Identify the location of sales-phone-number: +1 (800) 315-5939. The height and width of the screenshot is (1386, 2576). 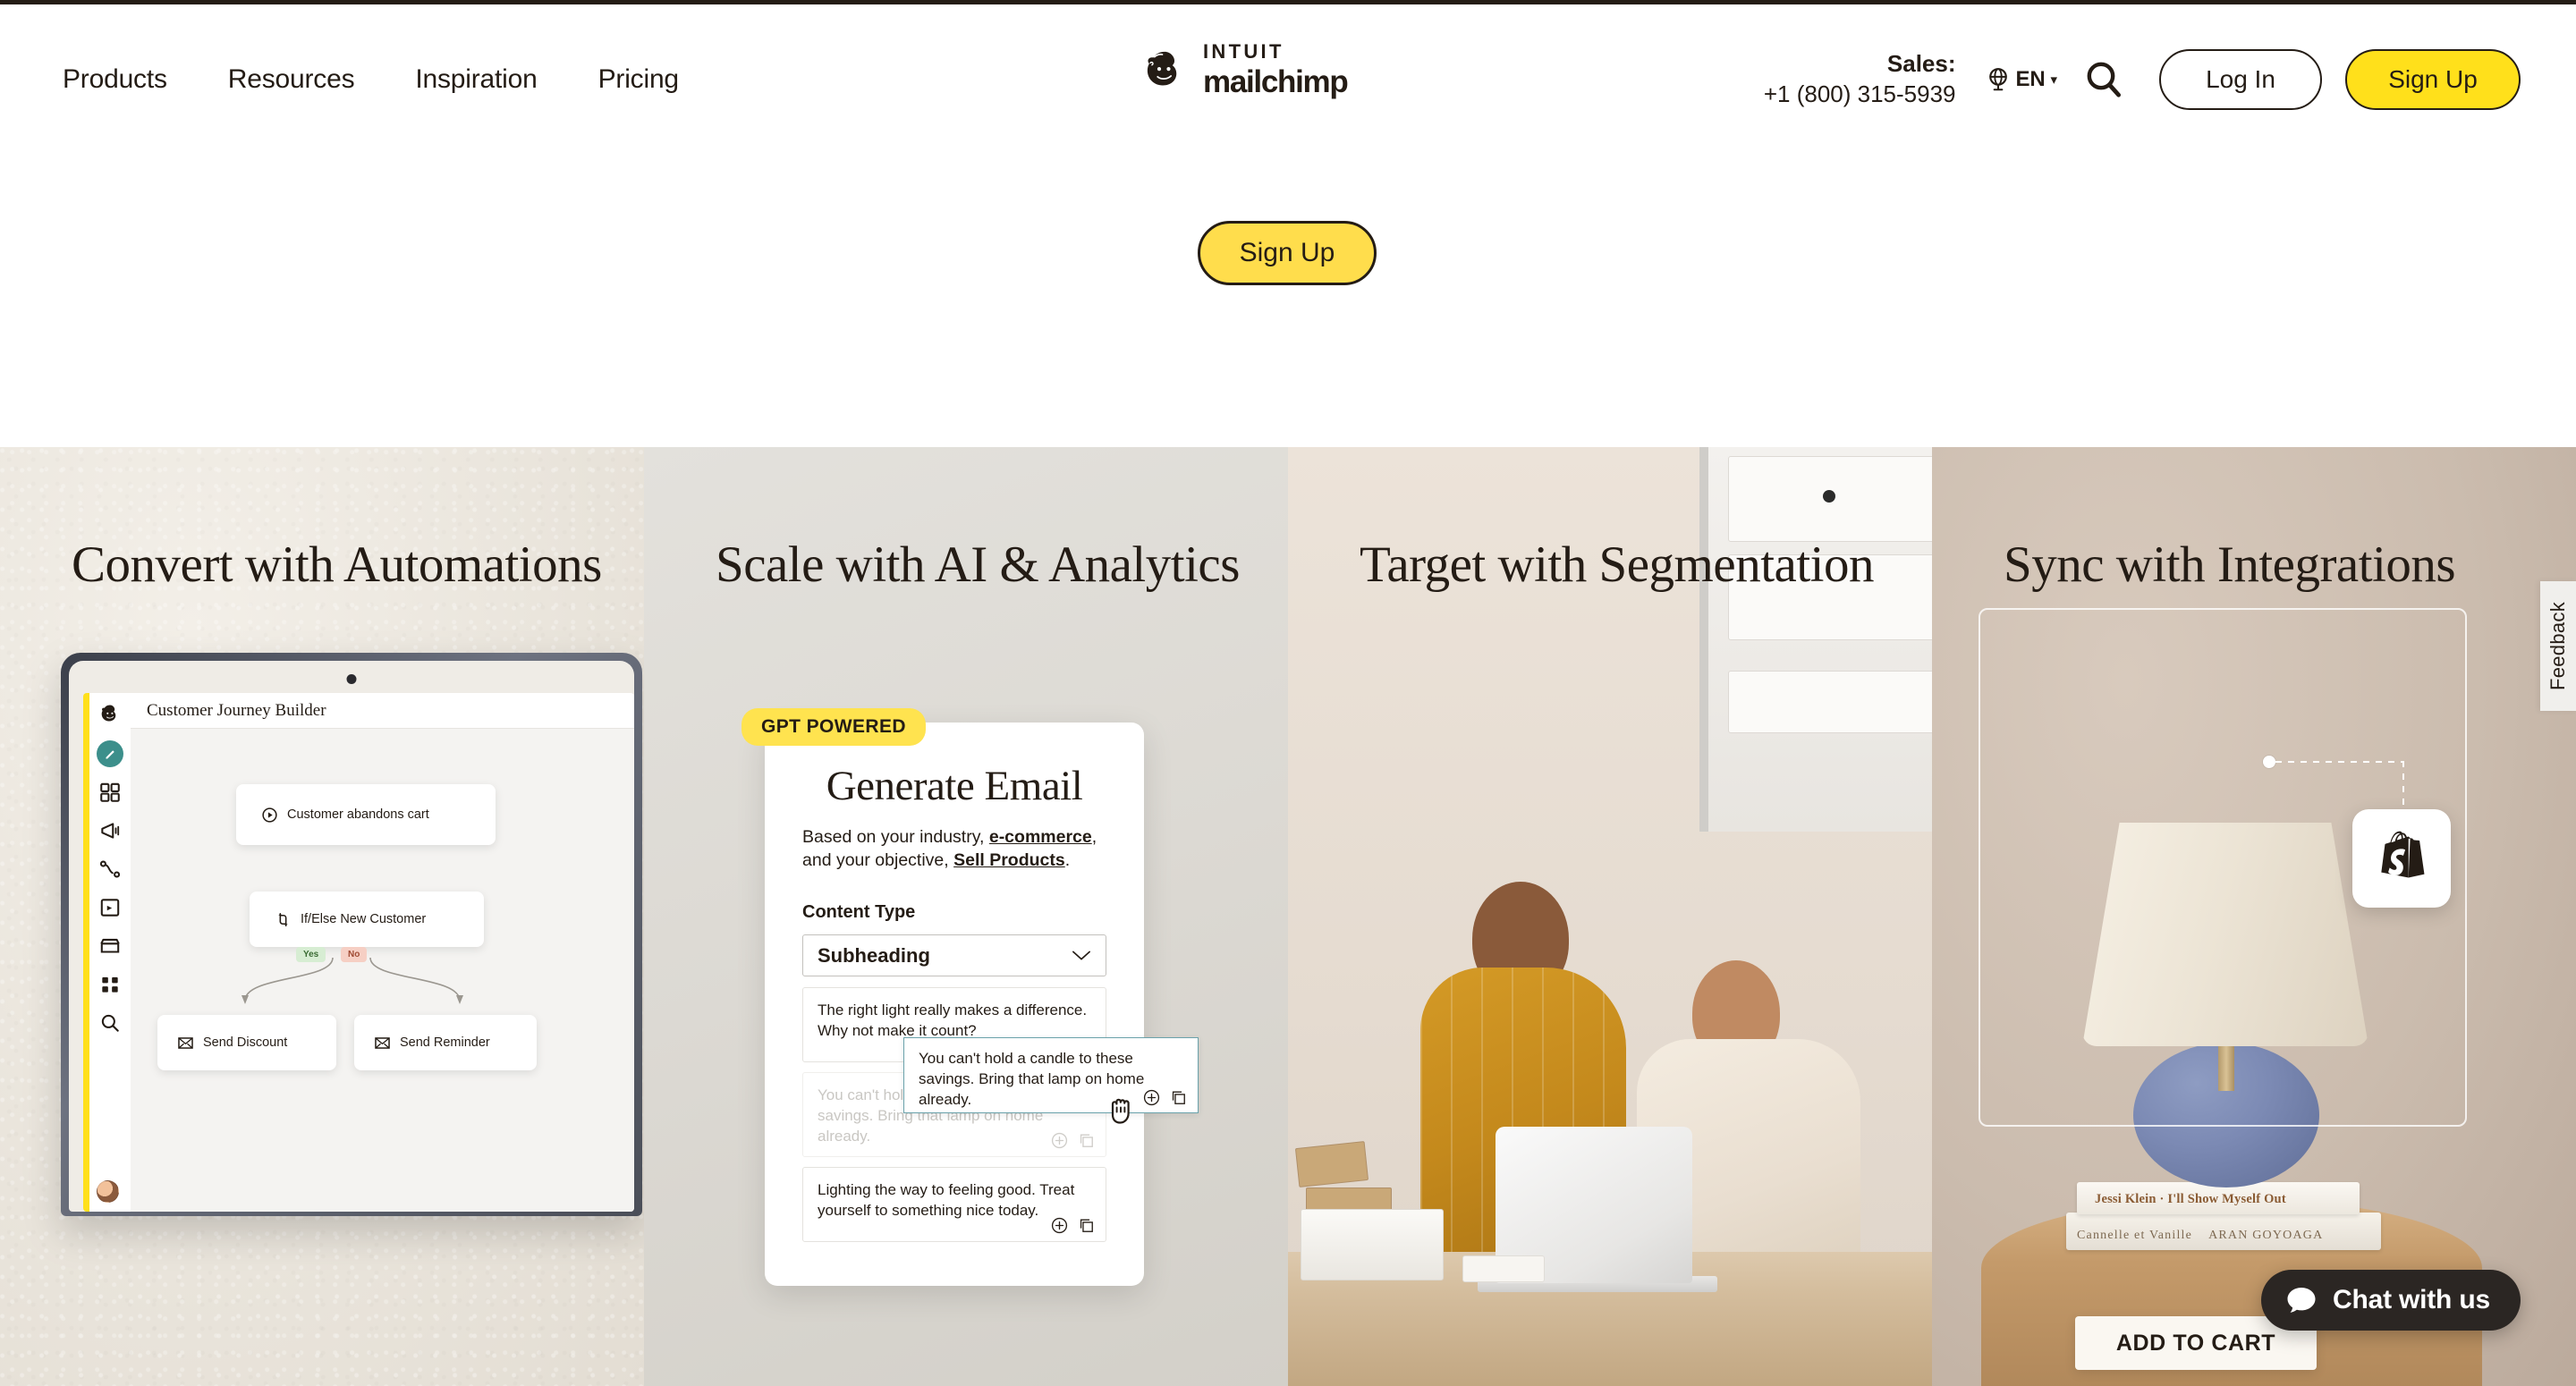
(1860, 94).